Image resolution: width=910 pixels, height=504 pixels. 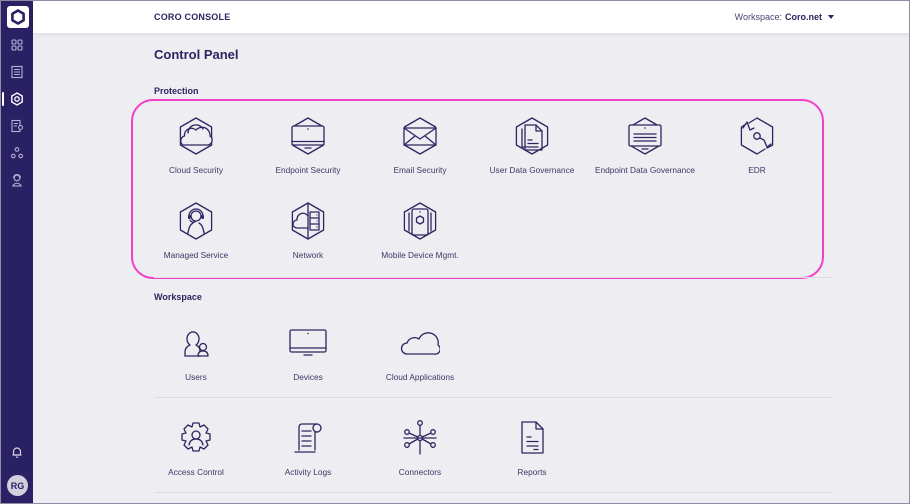 I want to click on user-gear-icon, so click(x=196, y=438).